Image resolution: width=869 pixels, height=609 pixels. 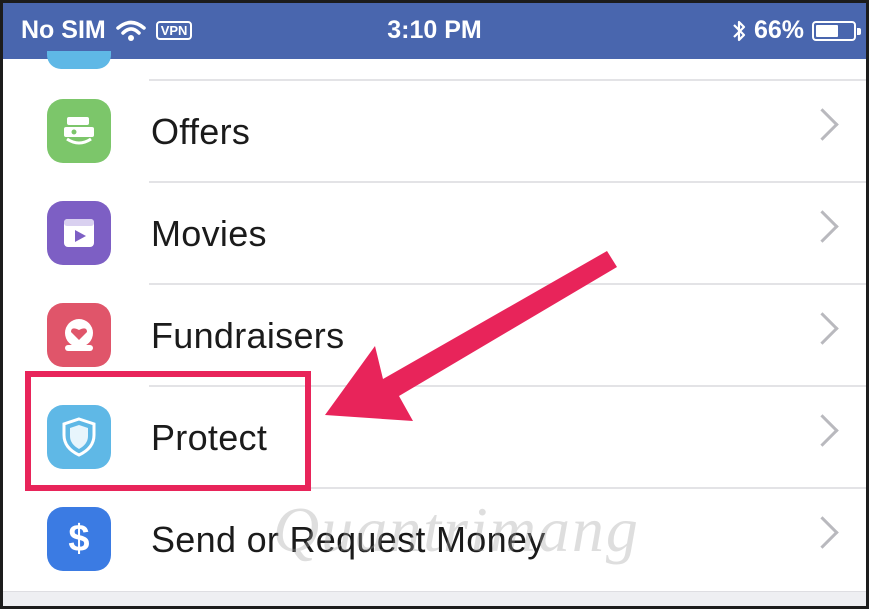 What do you see at coordinates (471, 336) in the screenshot?
I see `annotation-arrow` at bounding box center [471, 336].